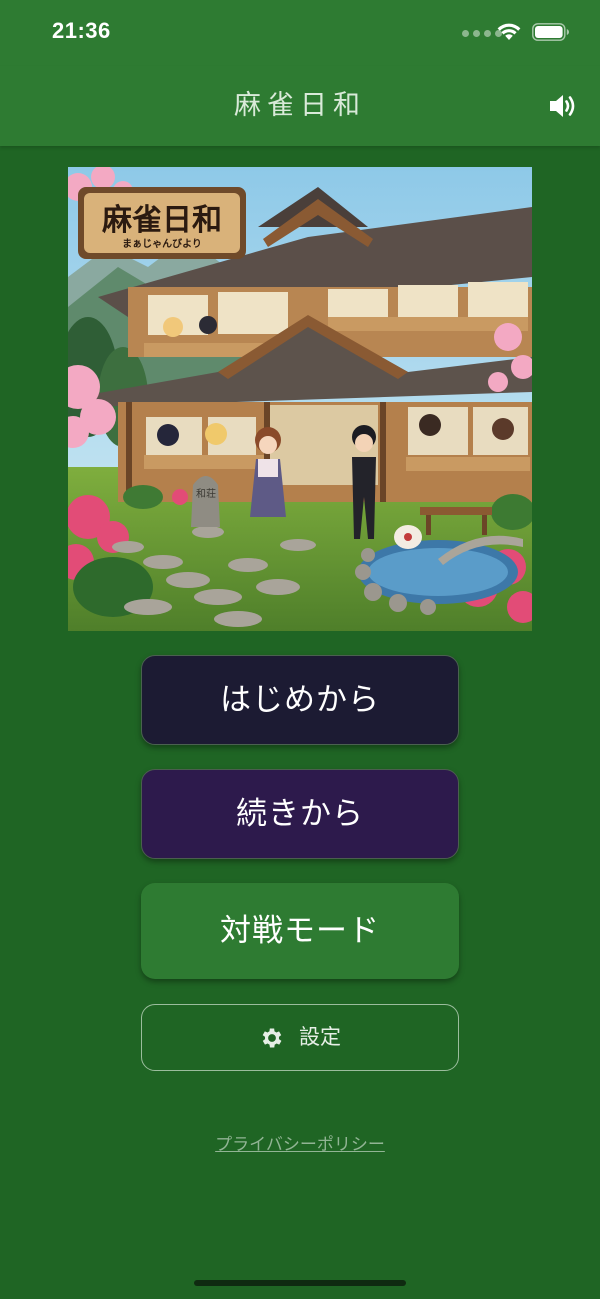  Describe the element at coordinates (81, 30) in the screenshot. I see `status-time: 21:36` at that location.